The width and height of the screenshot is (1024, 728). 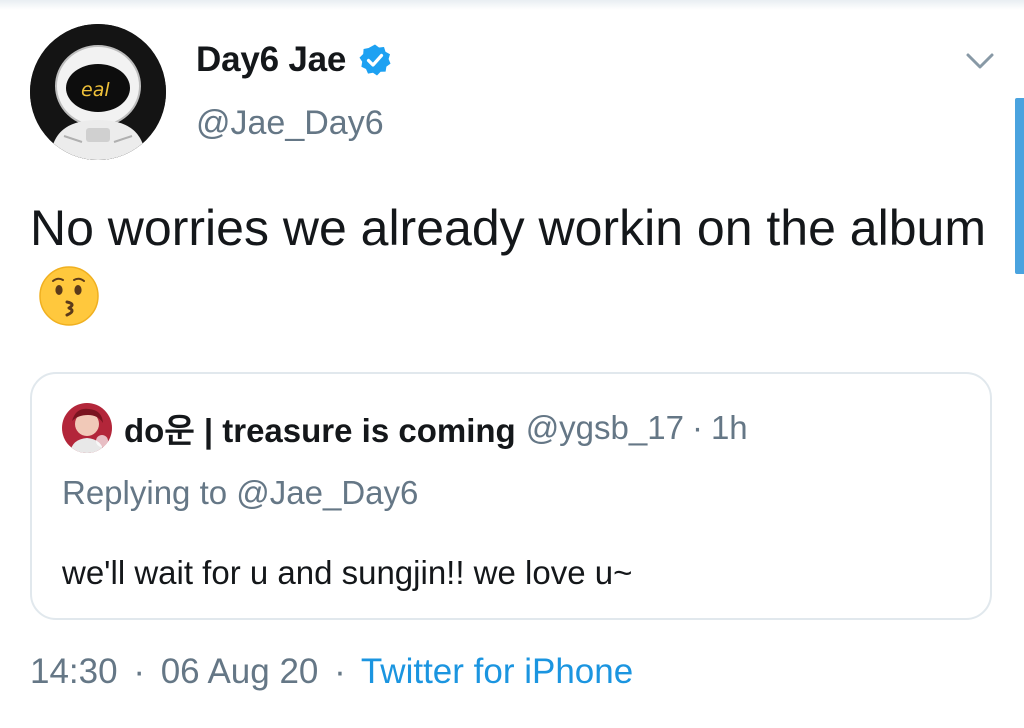 What do you see at coordinates (497, 671) in the screenshot?
I see `tweet-source-link: Twitter for iPhone` at bounding box center [497, 671].